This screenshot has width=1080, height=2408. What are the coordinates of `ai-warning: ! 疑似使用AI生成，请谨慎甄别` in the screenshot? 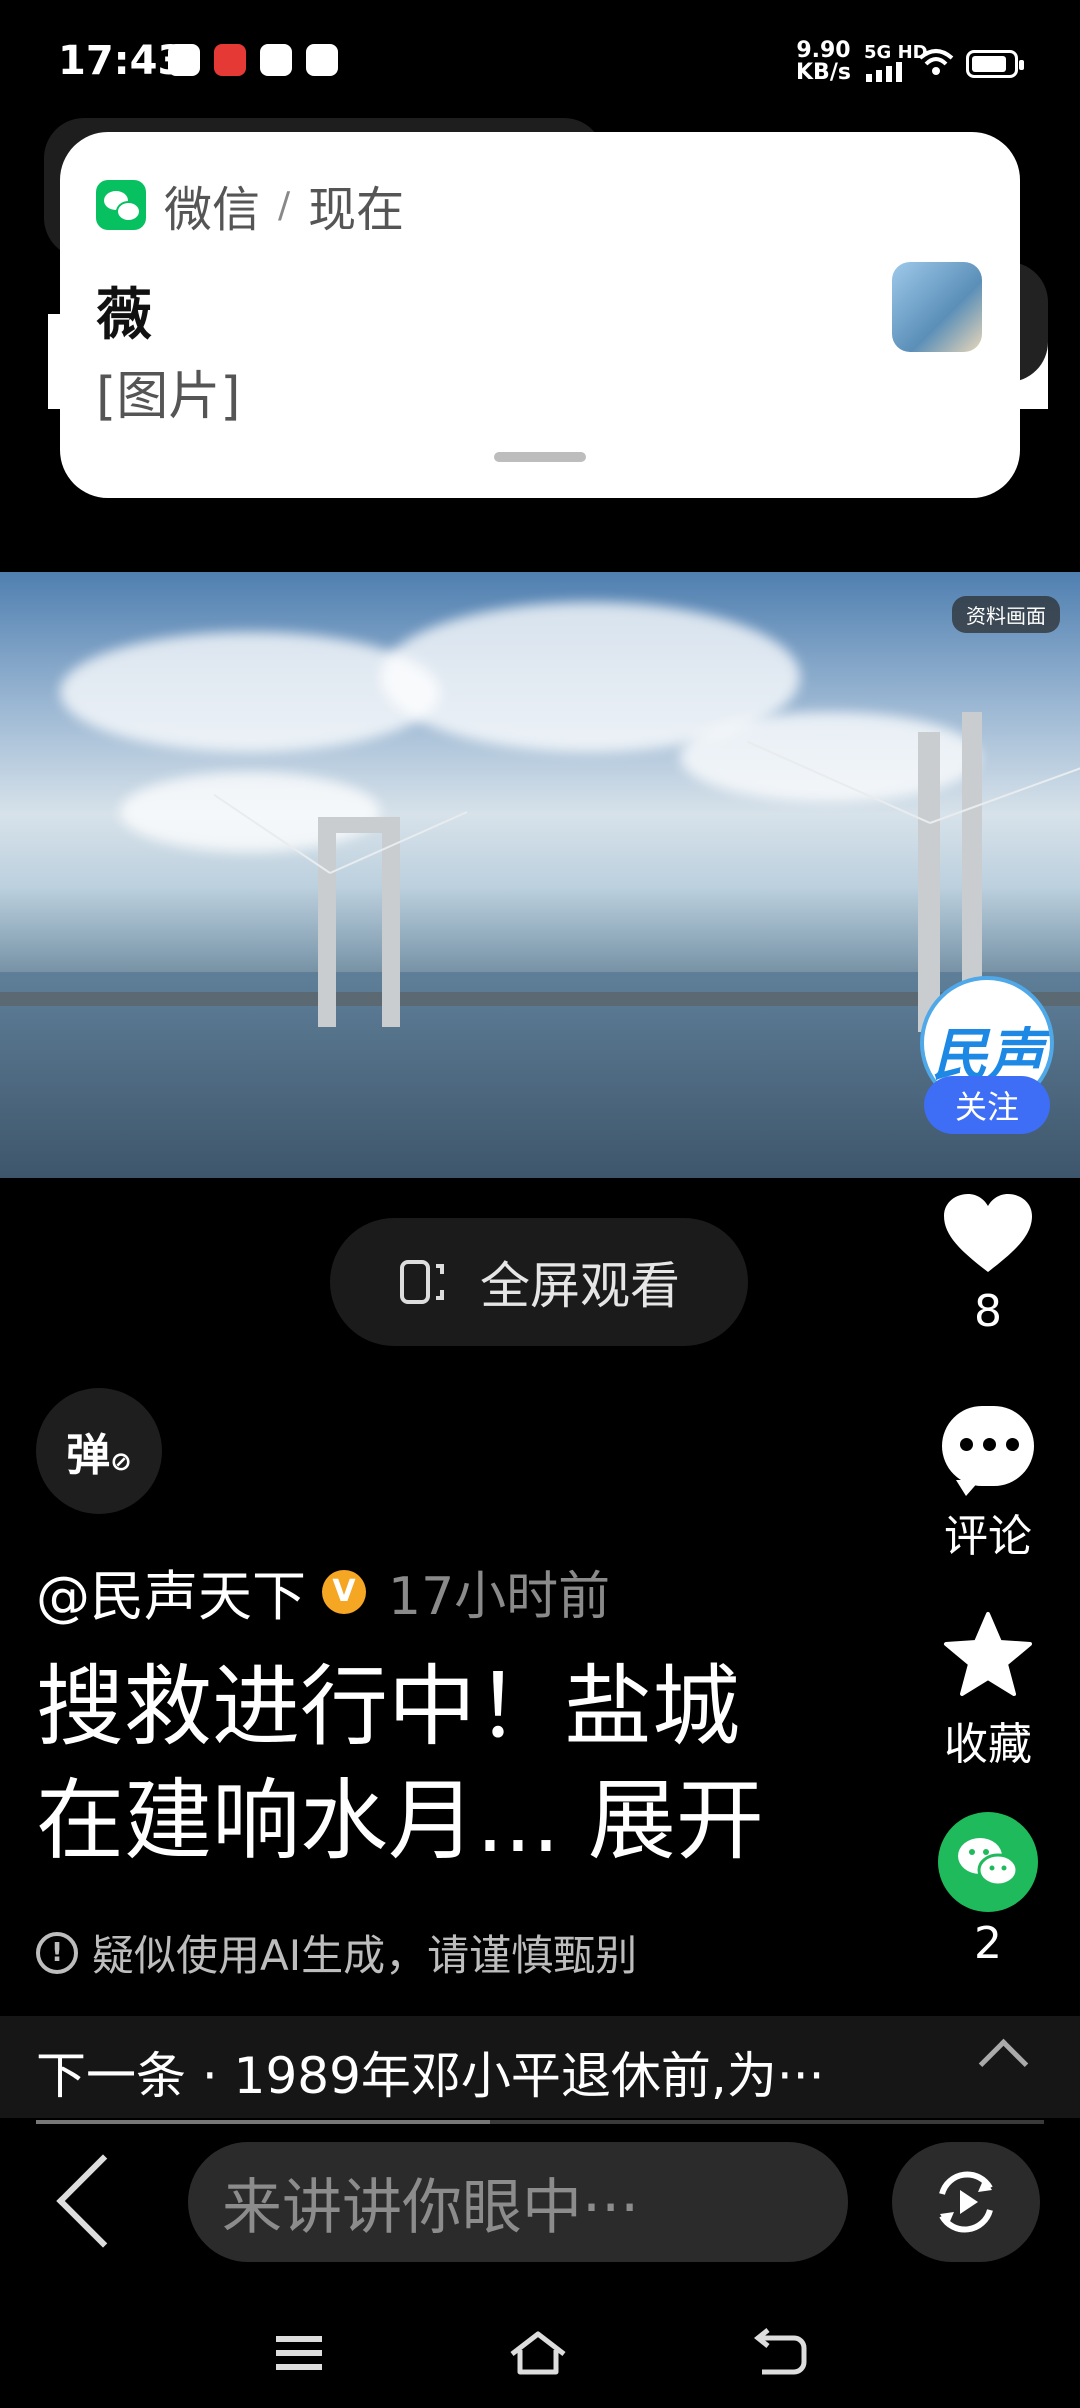 It's located at (336, 1952).